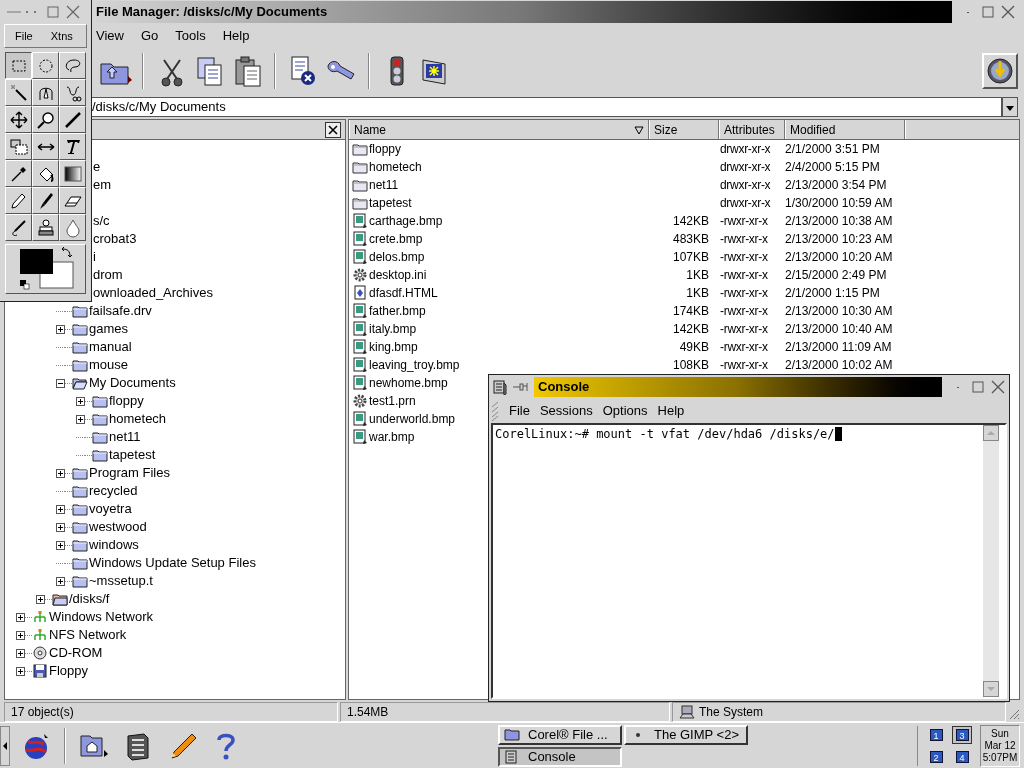 The width and height of the screenshot is (1024, 768). What do you see at coordinates (40, 617) in the screenshot?
I see `network-icon` at bounding box center [40, 617].